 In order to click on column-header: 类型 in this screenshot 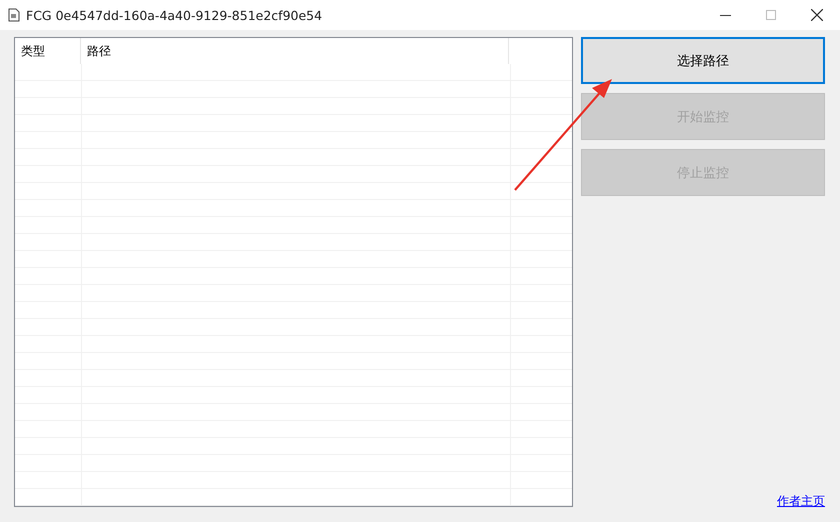, I will do `click(48, 51)`.